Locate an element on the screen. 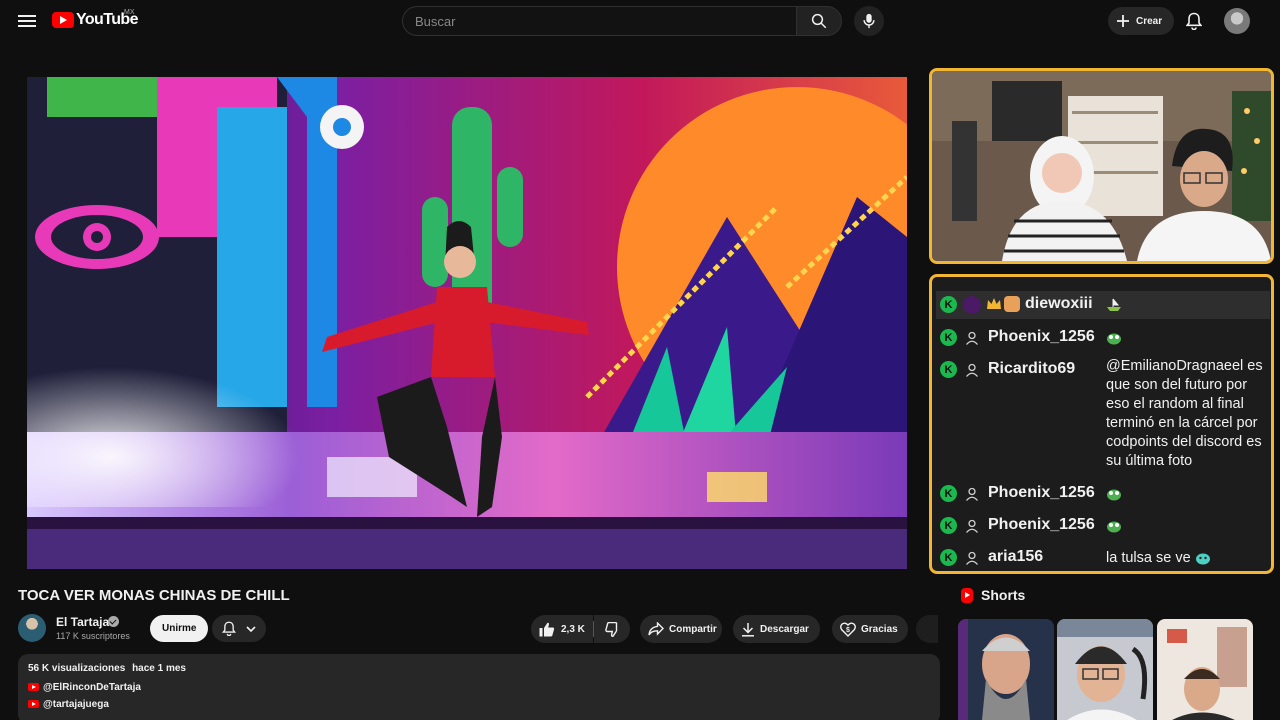  shorts-header: Shorts is located at coordinates (993, 595).